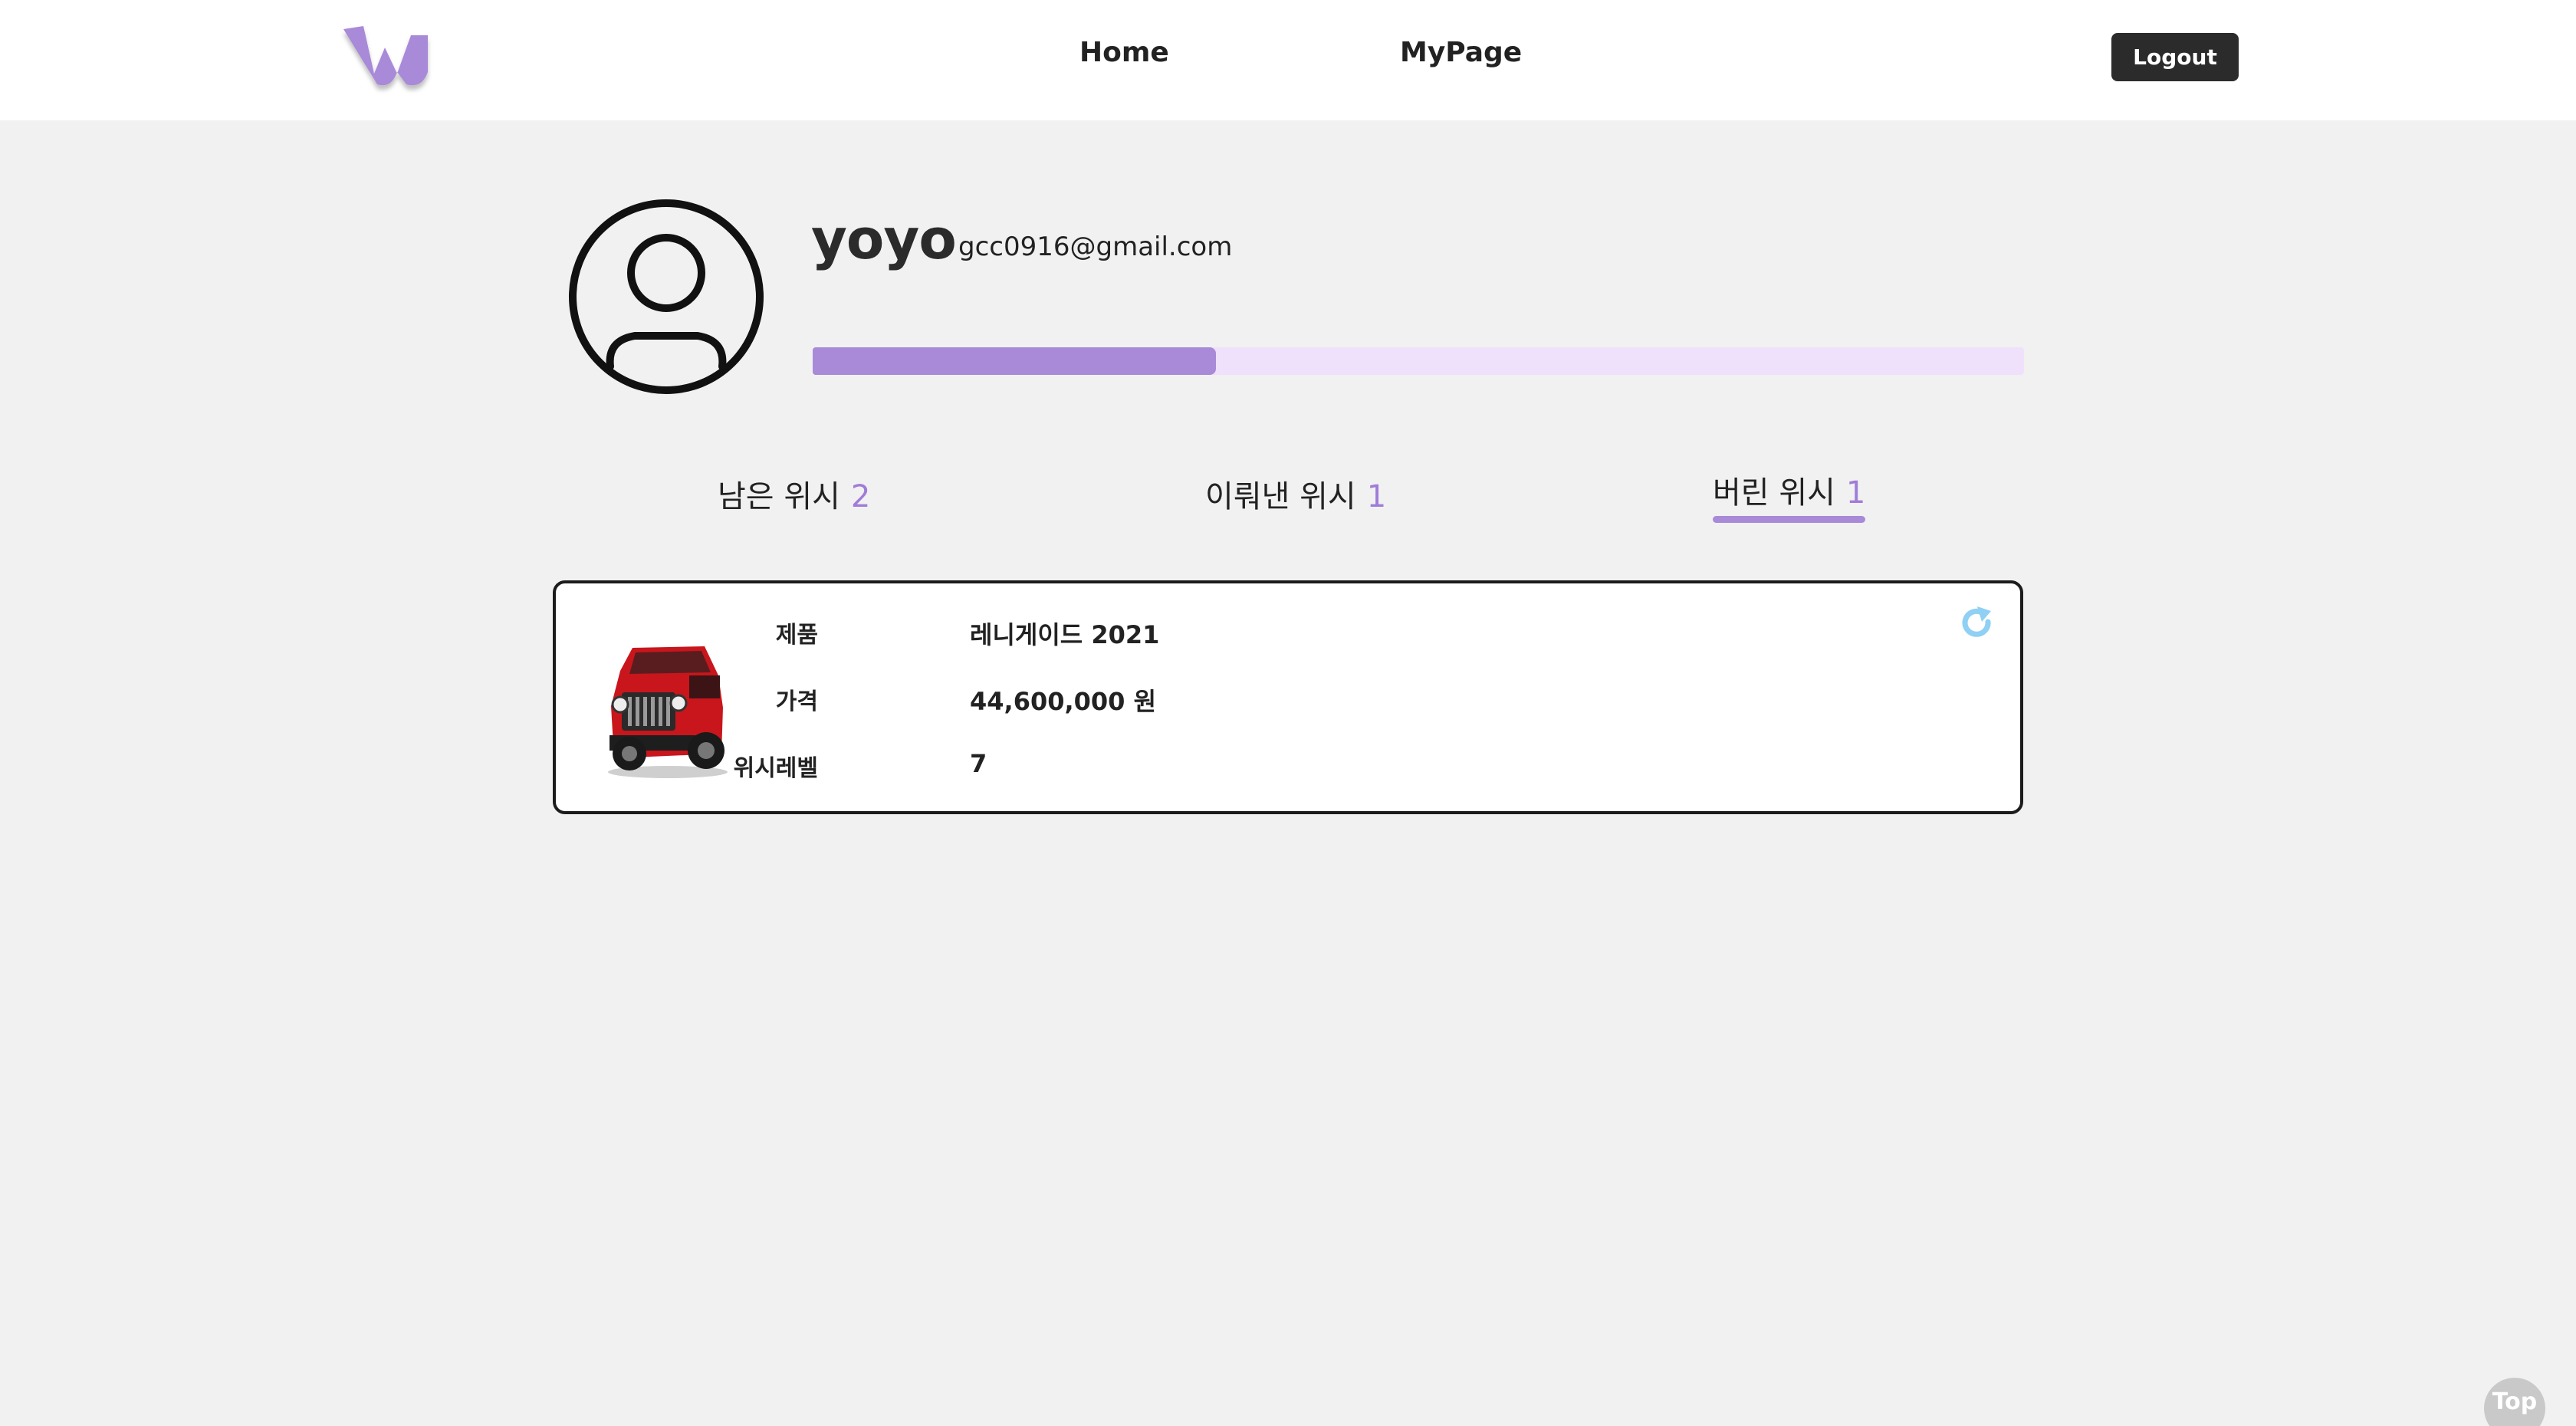  I want to click on wish-progress-fill, so click(1015, 361).